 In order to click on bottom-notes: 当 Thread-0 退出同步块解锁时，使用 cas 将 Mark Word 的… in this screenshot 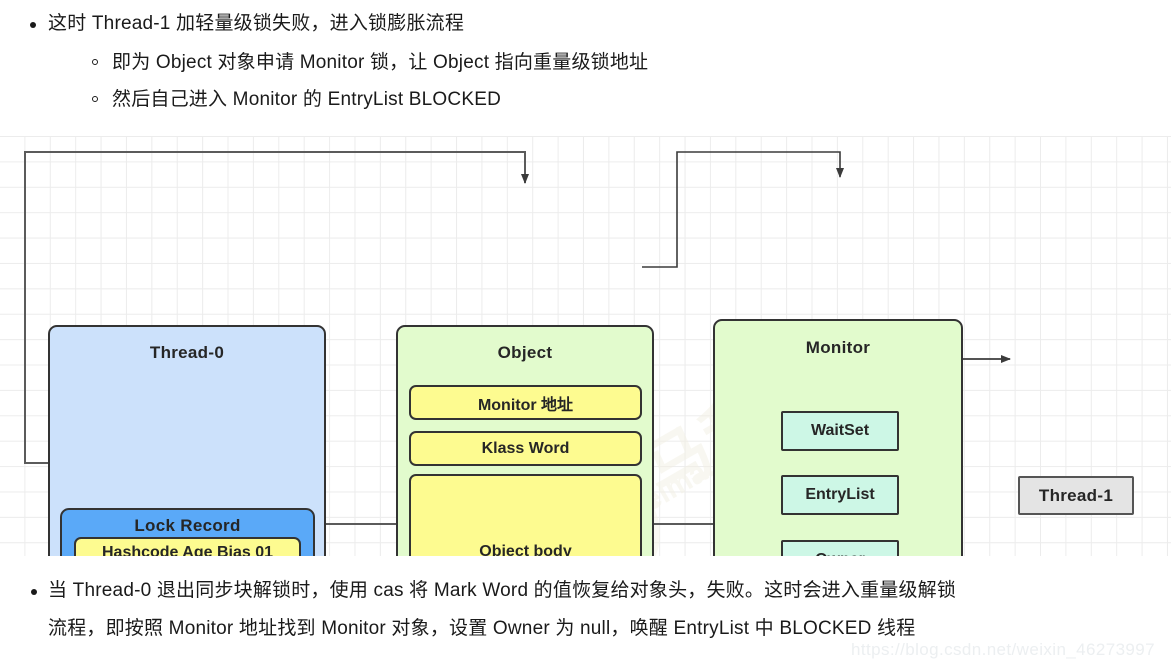, I will do `click(585, 610)`.